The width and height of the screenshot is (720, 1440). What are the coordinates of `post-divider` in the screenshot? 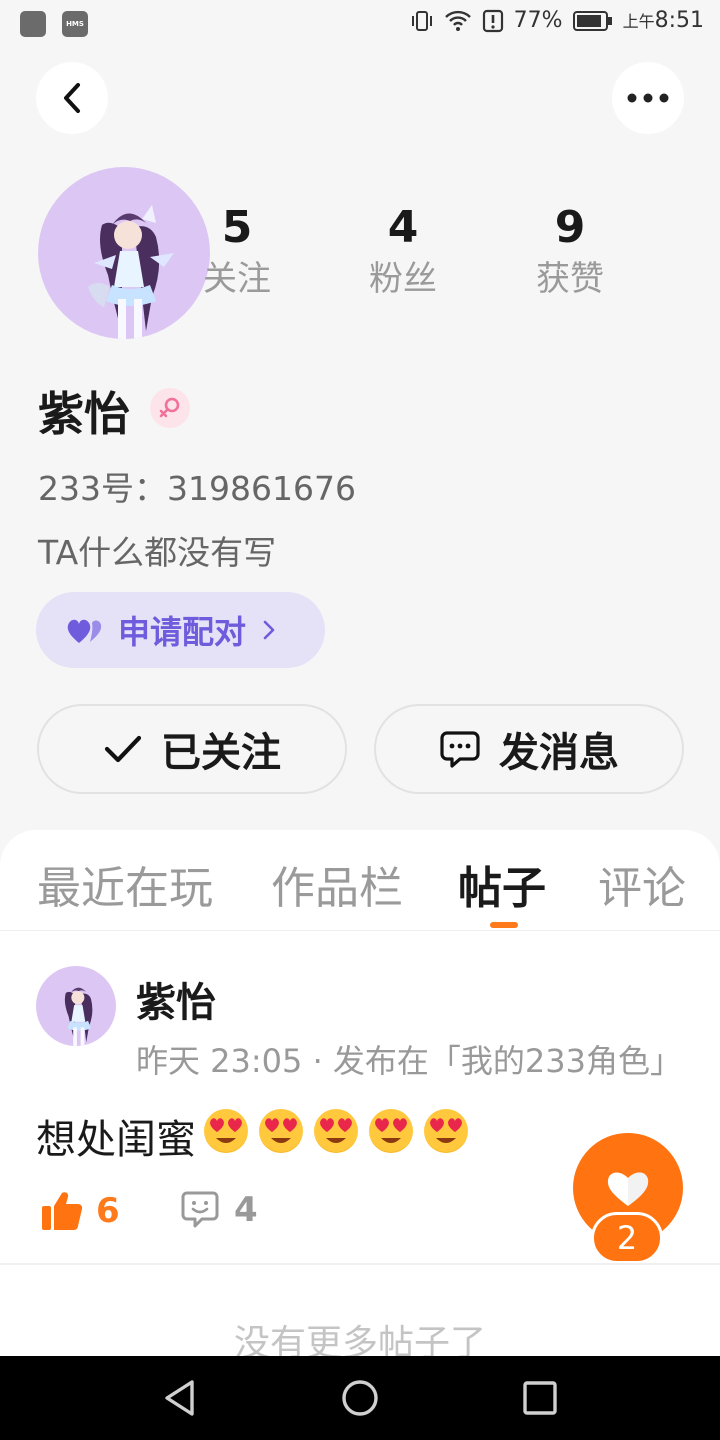 It's located at (360, 1264).